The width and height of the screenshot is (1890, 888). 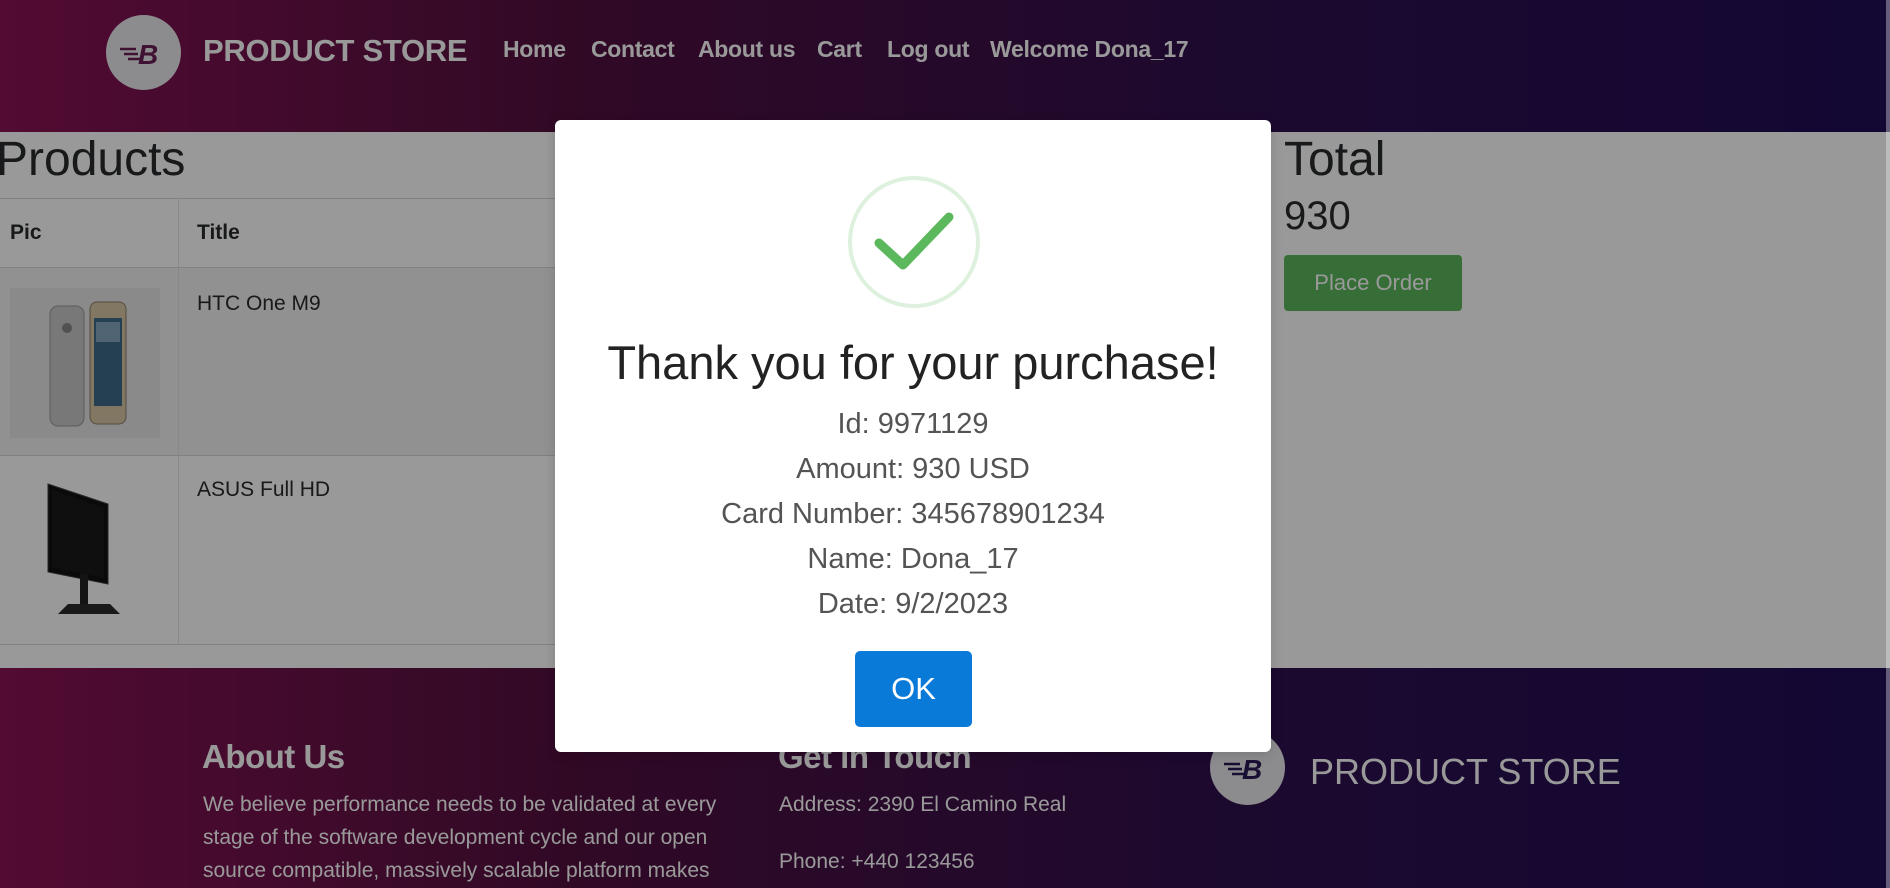 I want to click on order-date: Date: 9/2/2023, so click(x=913, y=604).